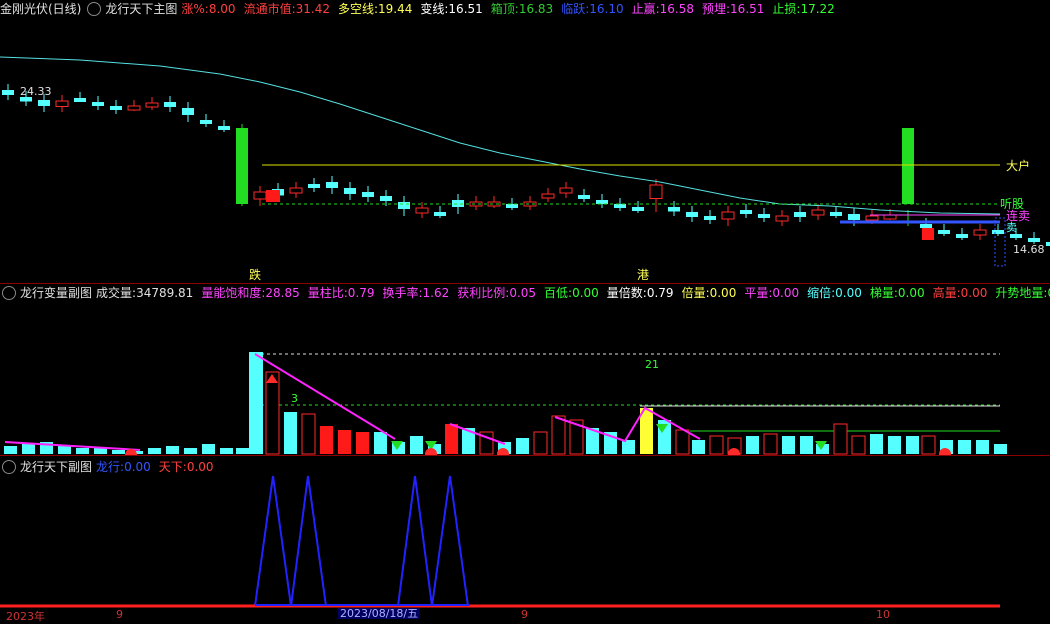 This screenshot has height=624, width=1050. Describe the element at coordinates (255, 274) in the screenshot. I see `event-die-label: 跌` at that location.